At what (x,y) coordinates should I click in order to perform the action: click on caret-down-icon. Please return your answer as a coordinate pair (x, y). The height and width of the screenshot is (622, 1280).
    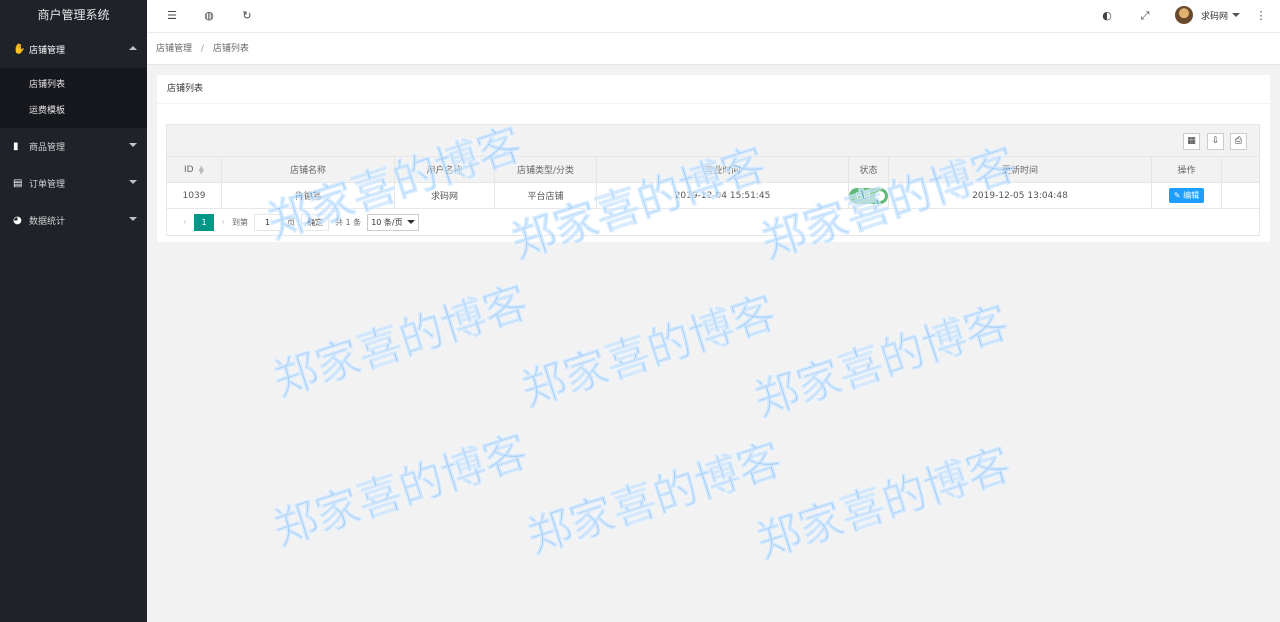
    Looking at the image, I should click on (1236, 15).